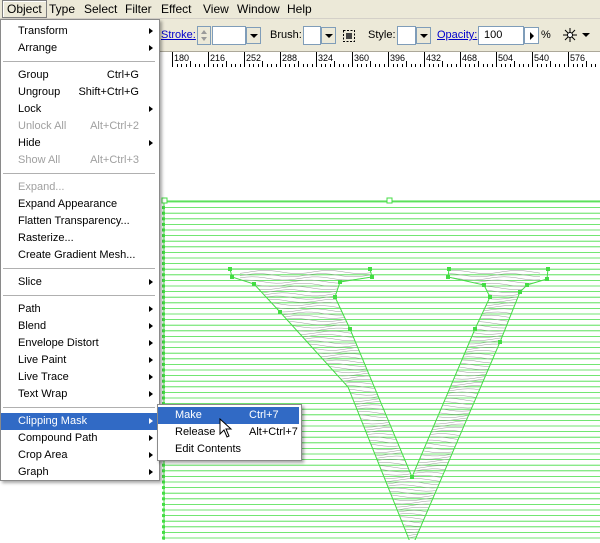 The height and width of the screenshot is (543, 600). I want to click on stroke-weight-dropdown, so click(253, 35).